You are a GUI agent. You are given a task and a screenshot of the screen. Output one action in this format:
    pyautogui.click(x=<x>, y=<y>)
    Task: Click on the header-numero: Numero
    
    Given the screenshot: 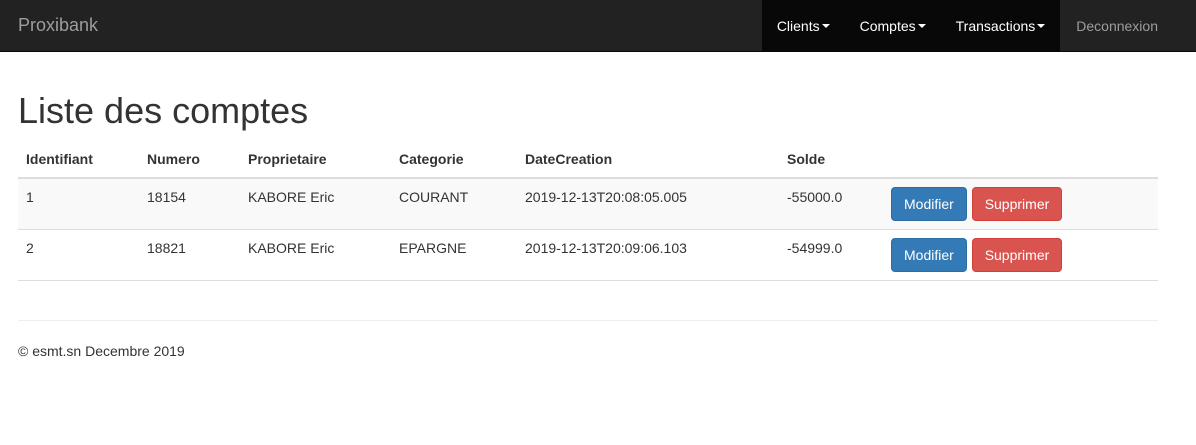 What is the action you would take?
    pyautogui.click(x=189, y=159)
    